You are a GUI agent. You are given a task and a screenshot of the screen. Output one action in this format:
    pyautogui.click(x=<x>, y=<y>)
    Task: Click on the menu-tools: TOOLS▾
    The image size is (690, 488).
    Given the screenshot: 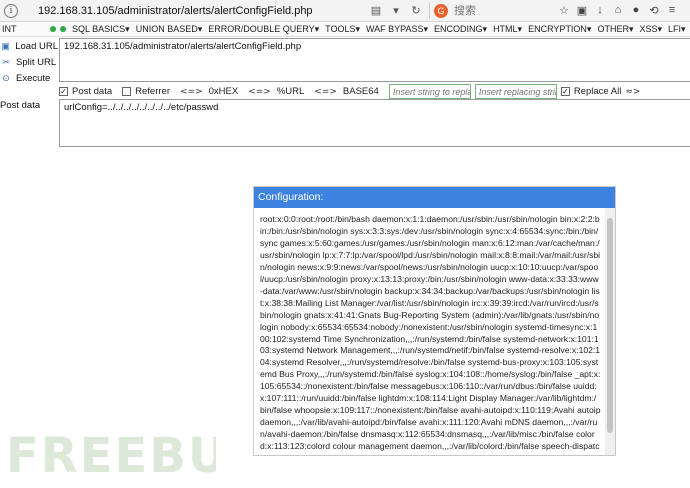 What is the action you would take?
    pyautogui.click(x=342, y=29)
    